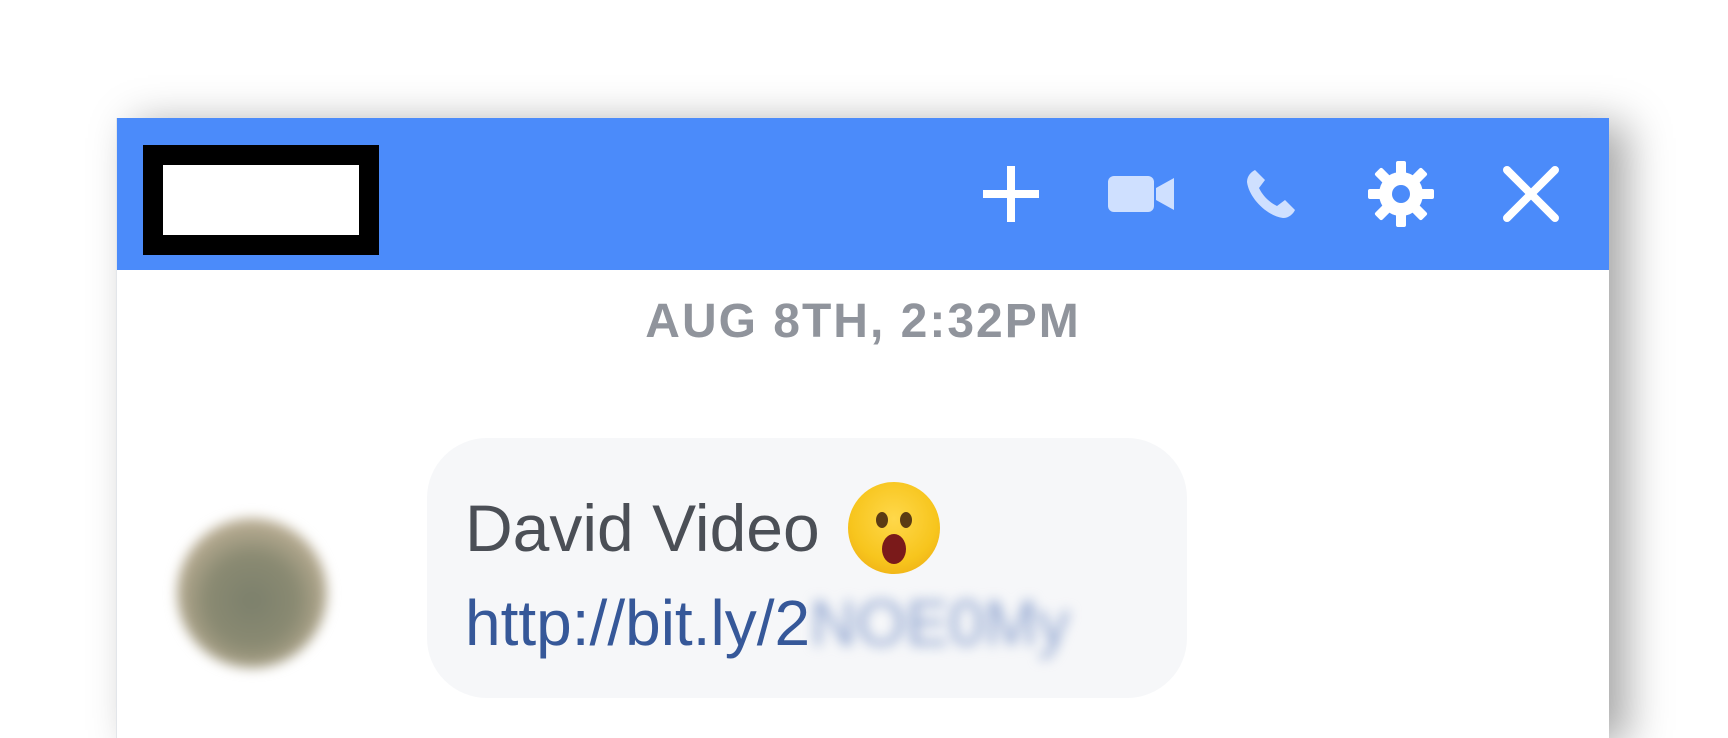 The width and height of the screenshot is (1728, 738). Describe the element at coordinates (642, 528) in the screenshot. I see `message-text: David Video` at that location.